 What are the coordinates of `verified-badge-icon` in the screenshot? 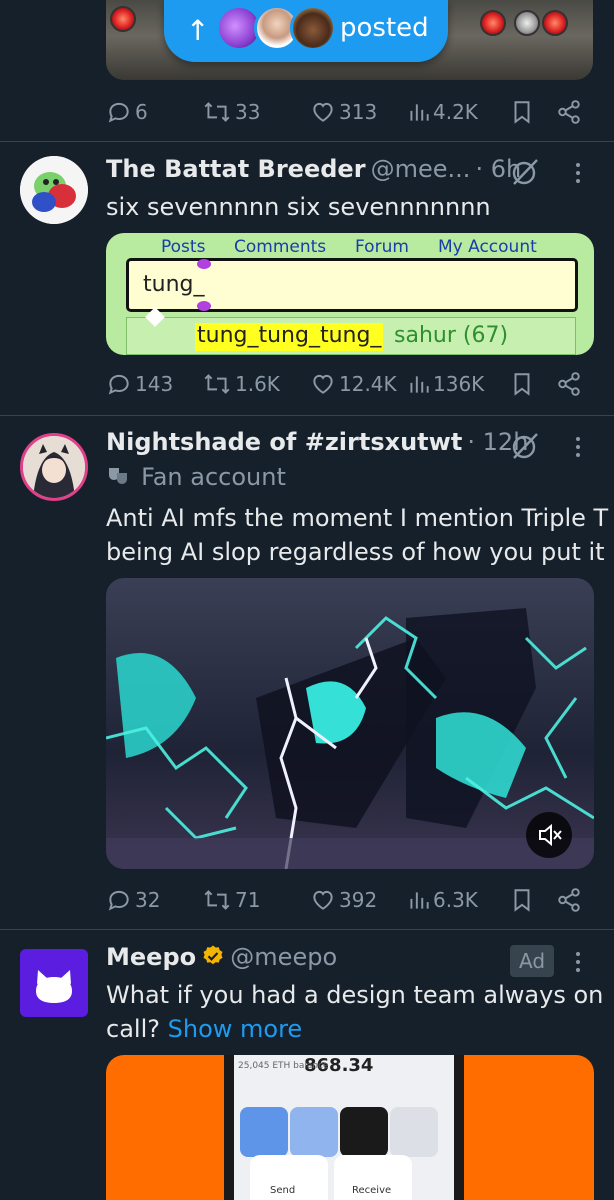 It's located at (213, 955).